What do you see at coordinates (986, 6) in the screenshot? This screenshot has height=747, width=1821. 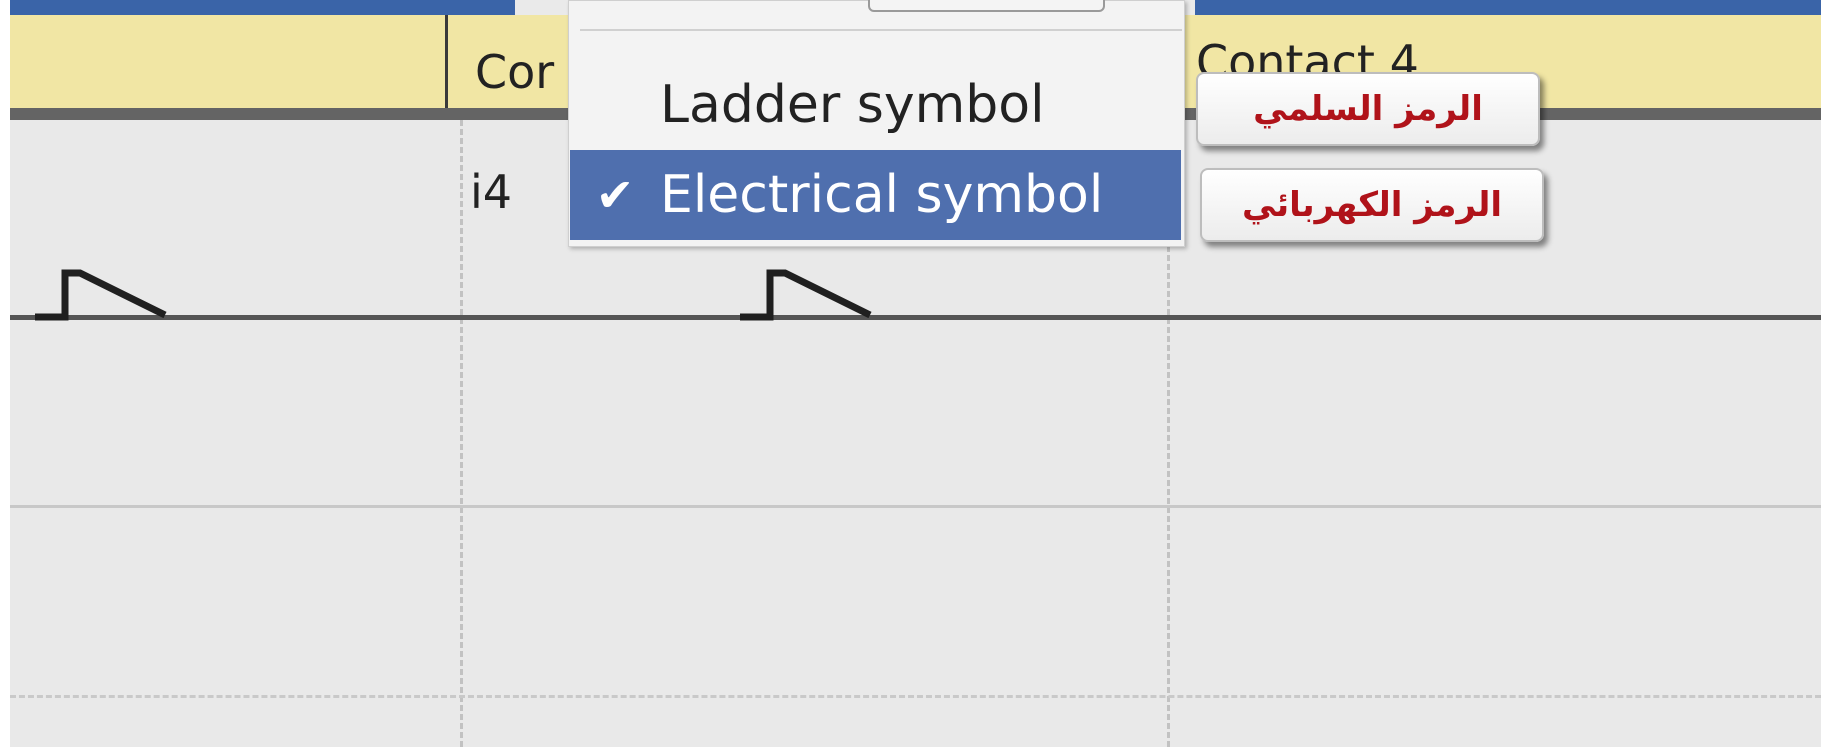 I see `menu-top-item` at bounding box center [986, 6].